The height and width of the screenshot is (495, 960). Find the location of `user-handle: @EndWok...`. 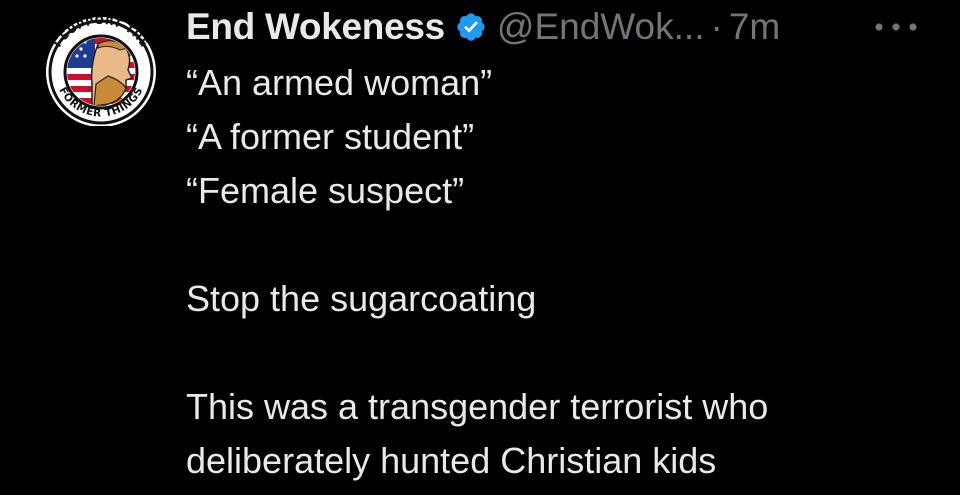

user-handle: @EndWok... is located at coordinates (601, 27).